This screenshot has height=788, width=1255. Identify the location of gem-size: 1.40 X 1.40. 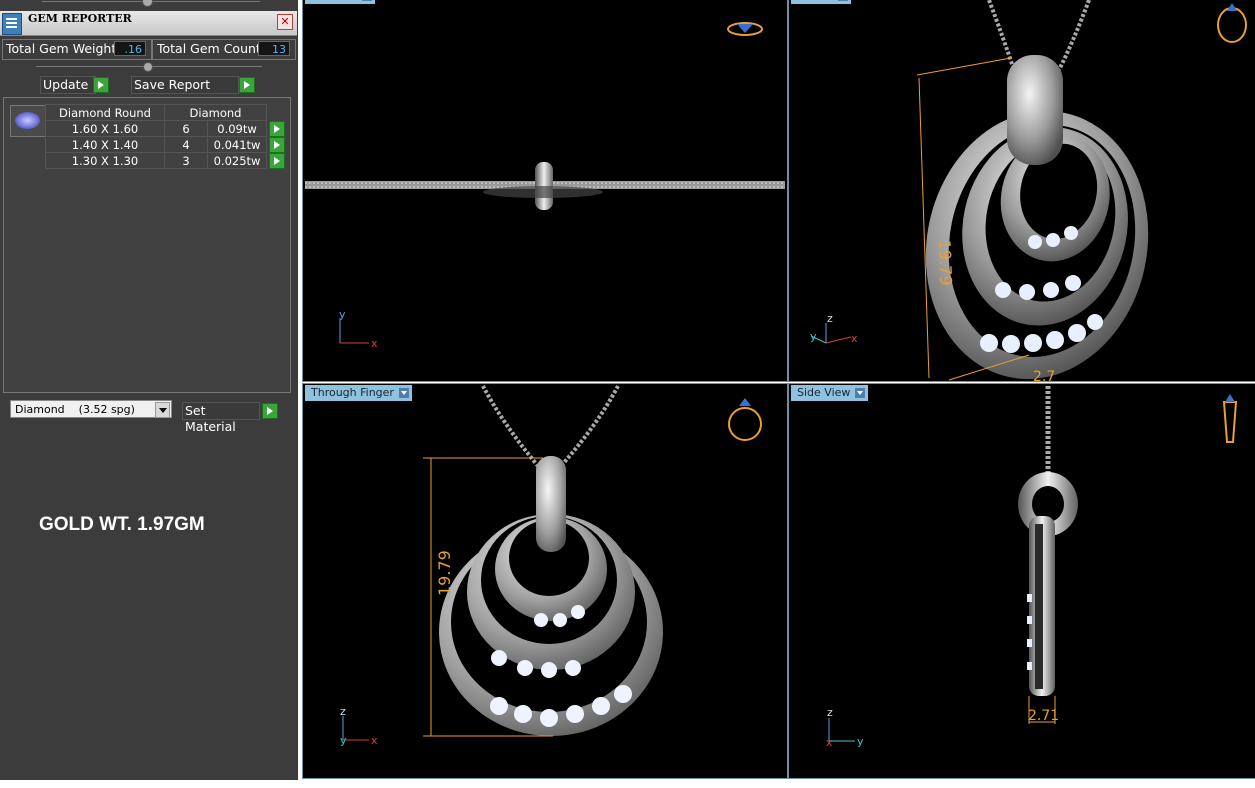
(105, 144).